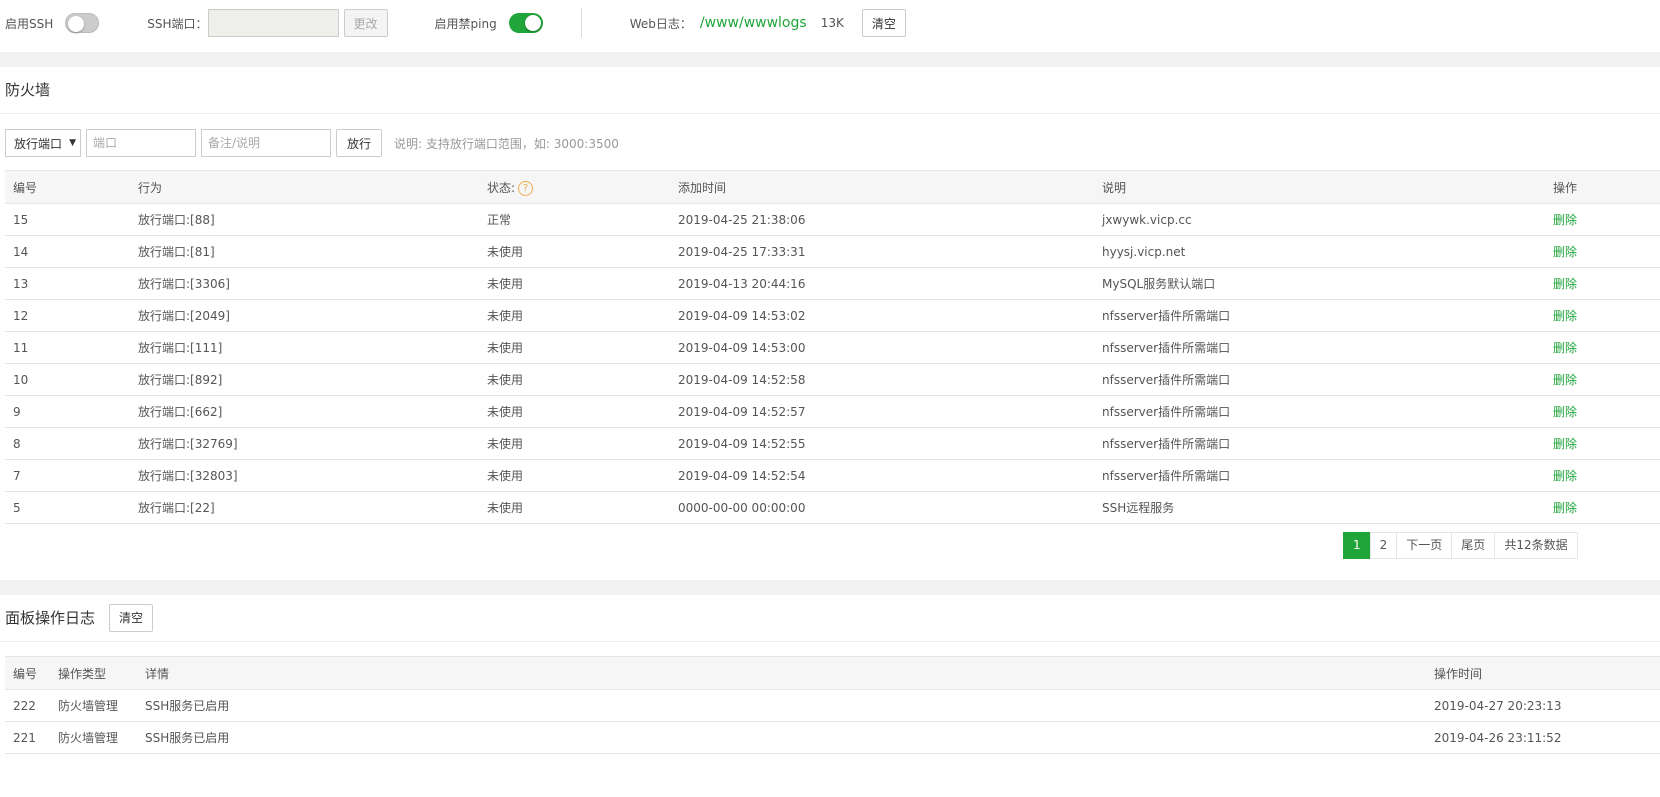 This screenshot has height=797, width=1660. Describe the element at coordinates (1602, 187) in the screenshot. I see `col-op: 操作` at that location.